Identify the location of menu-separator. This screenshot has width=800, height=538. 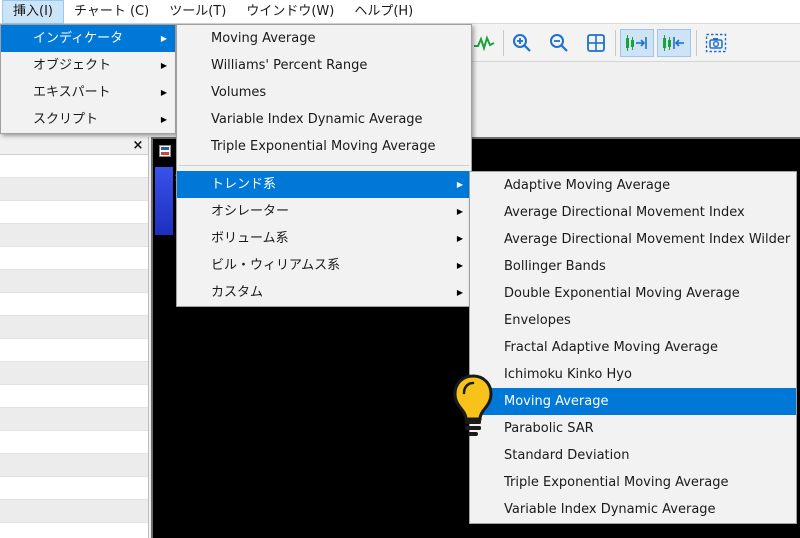
(324, 165).